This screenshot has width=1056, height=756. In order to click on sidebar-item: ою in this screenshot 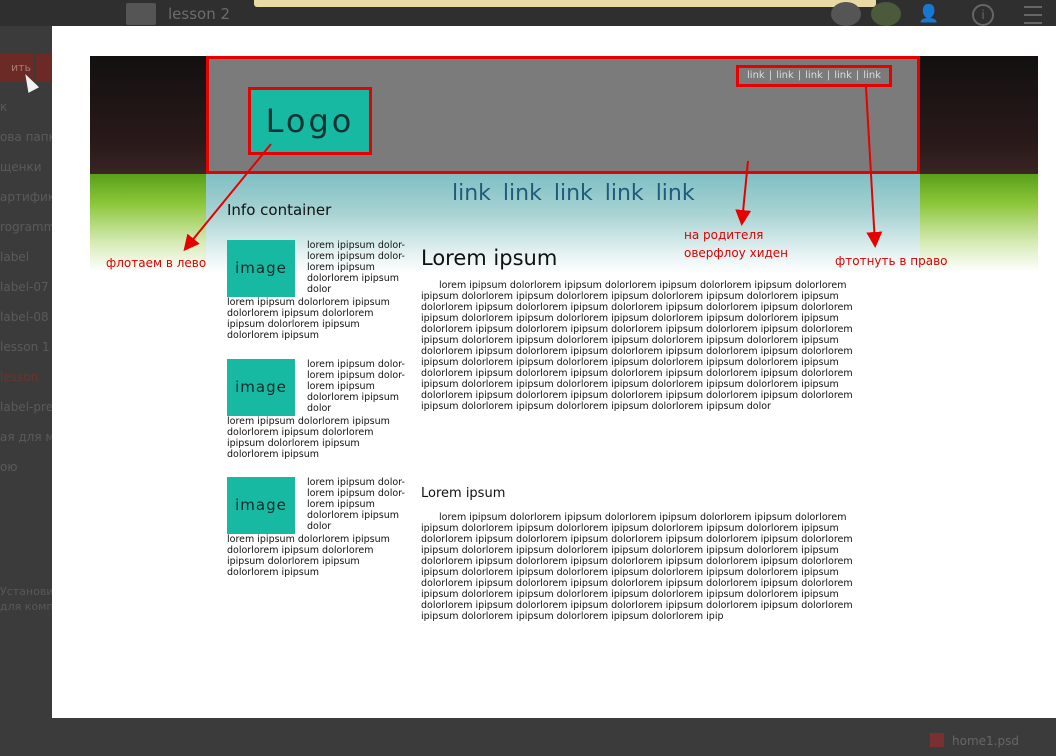, I will do `click(26, 475)`.